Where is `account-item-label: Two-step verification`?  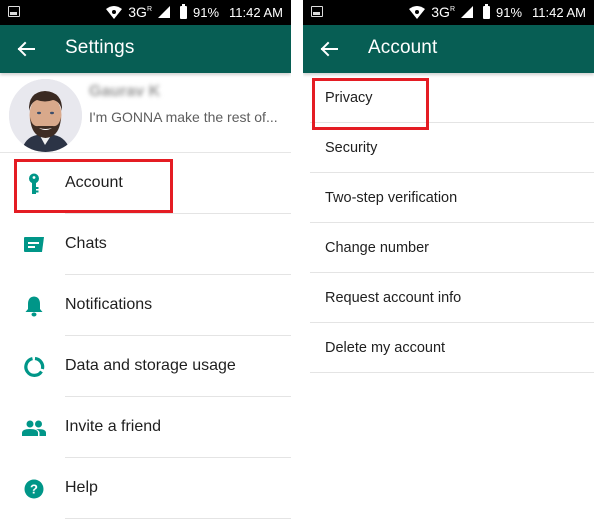 account-item-label: Two-step verification is located at coordinates (391, 198).